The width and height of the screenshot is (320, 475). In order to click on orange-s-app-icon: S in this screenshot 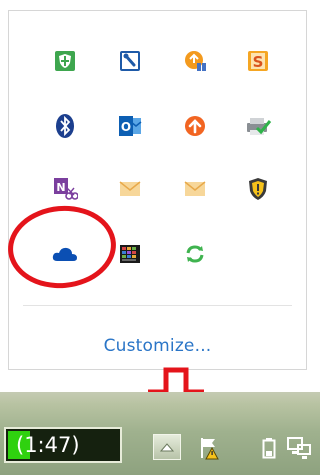, I will do `click(258, 61)`.